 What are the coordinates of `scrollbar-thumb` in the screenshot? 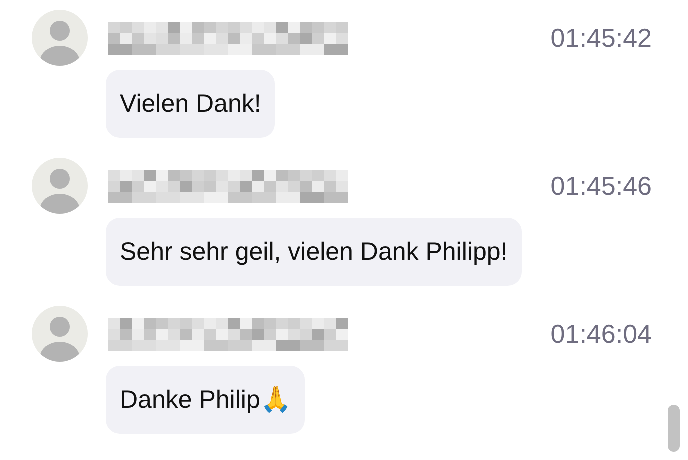 It's located at (674, 428).